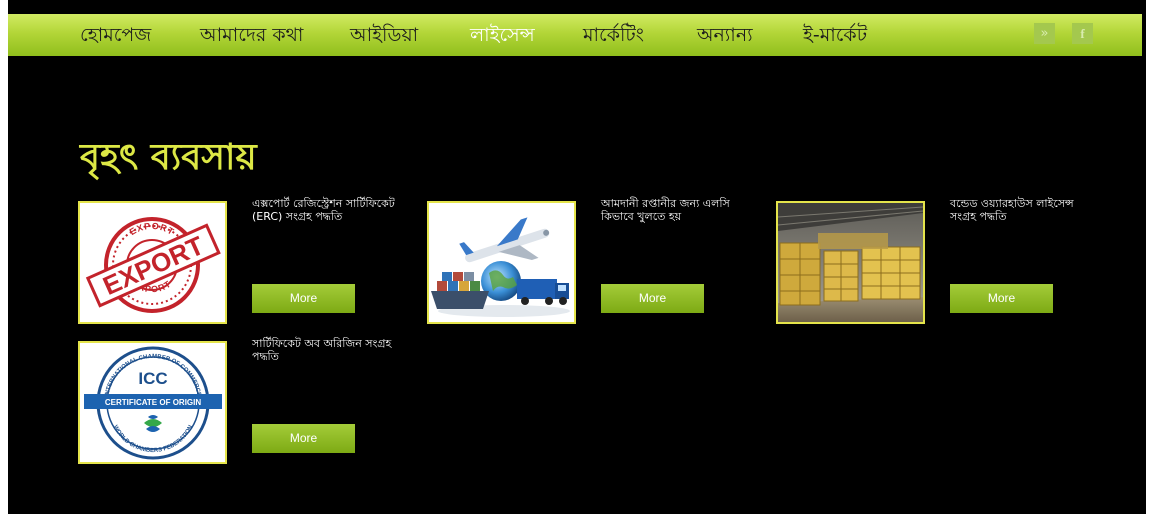 This screenshot has height=514, width=1154. What do you see at coordinates (613, 35) in the screenshot?
I see `nav-item-marketing: মার্কেটিং` at bounding box center [613, 35].